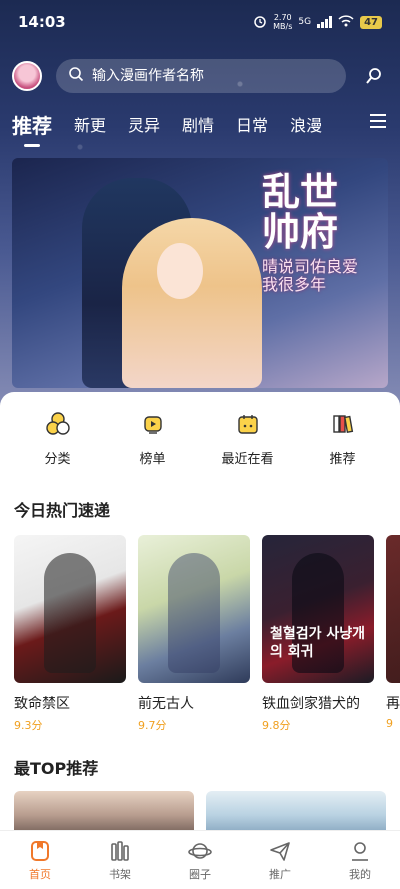 The width and height of the screenshot is (400, 889). What do you see at coordinates (62, 510) in the screenshot?
I see `hot-section-title: 今日热门速递` at bounding box center [62, 510].